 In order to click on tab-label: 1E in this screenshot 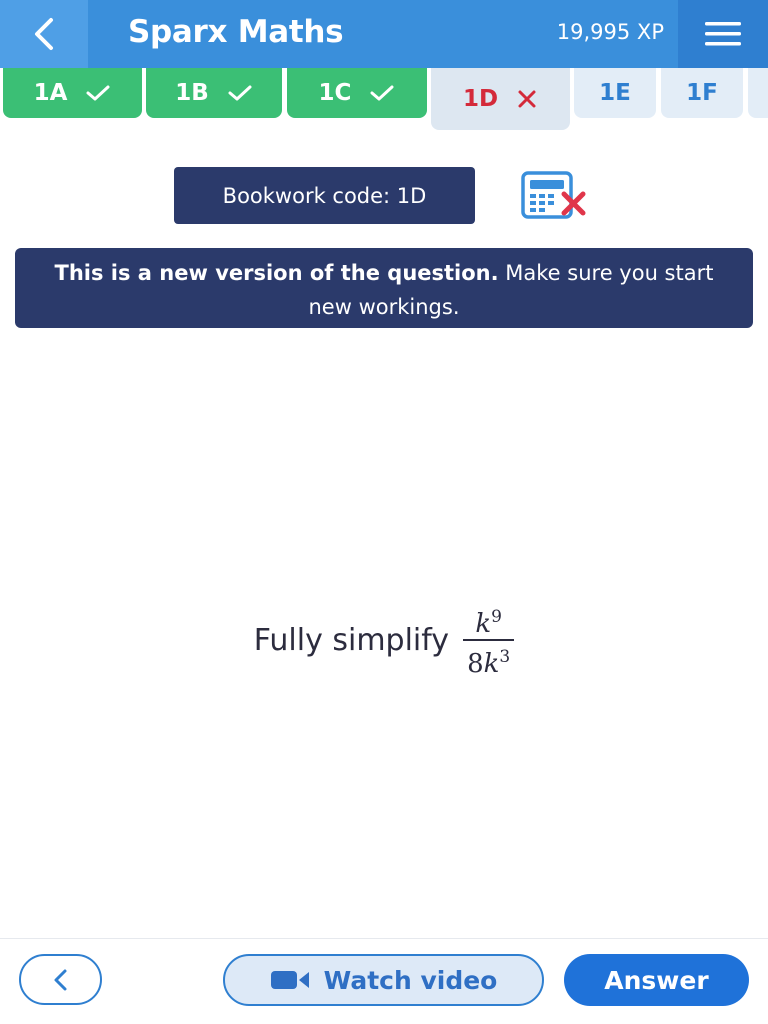, I will do `click(615, 93)`.